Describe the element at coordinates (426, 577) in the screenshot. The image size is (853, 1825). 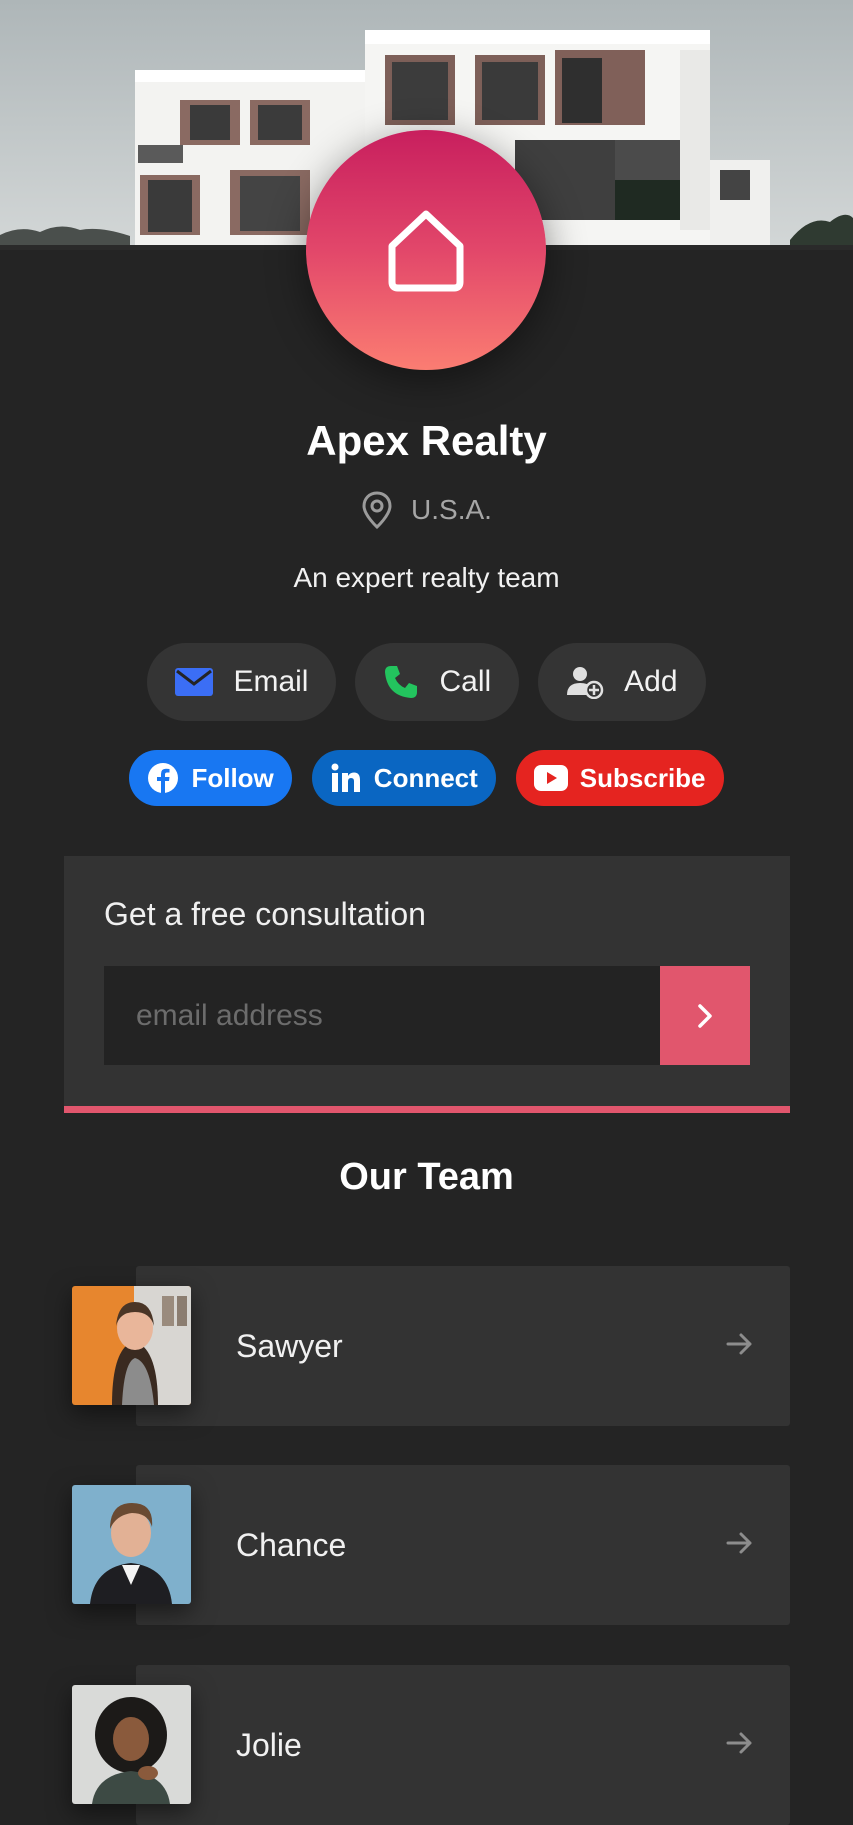
I see `tagline: An expert realty team` at that location.